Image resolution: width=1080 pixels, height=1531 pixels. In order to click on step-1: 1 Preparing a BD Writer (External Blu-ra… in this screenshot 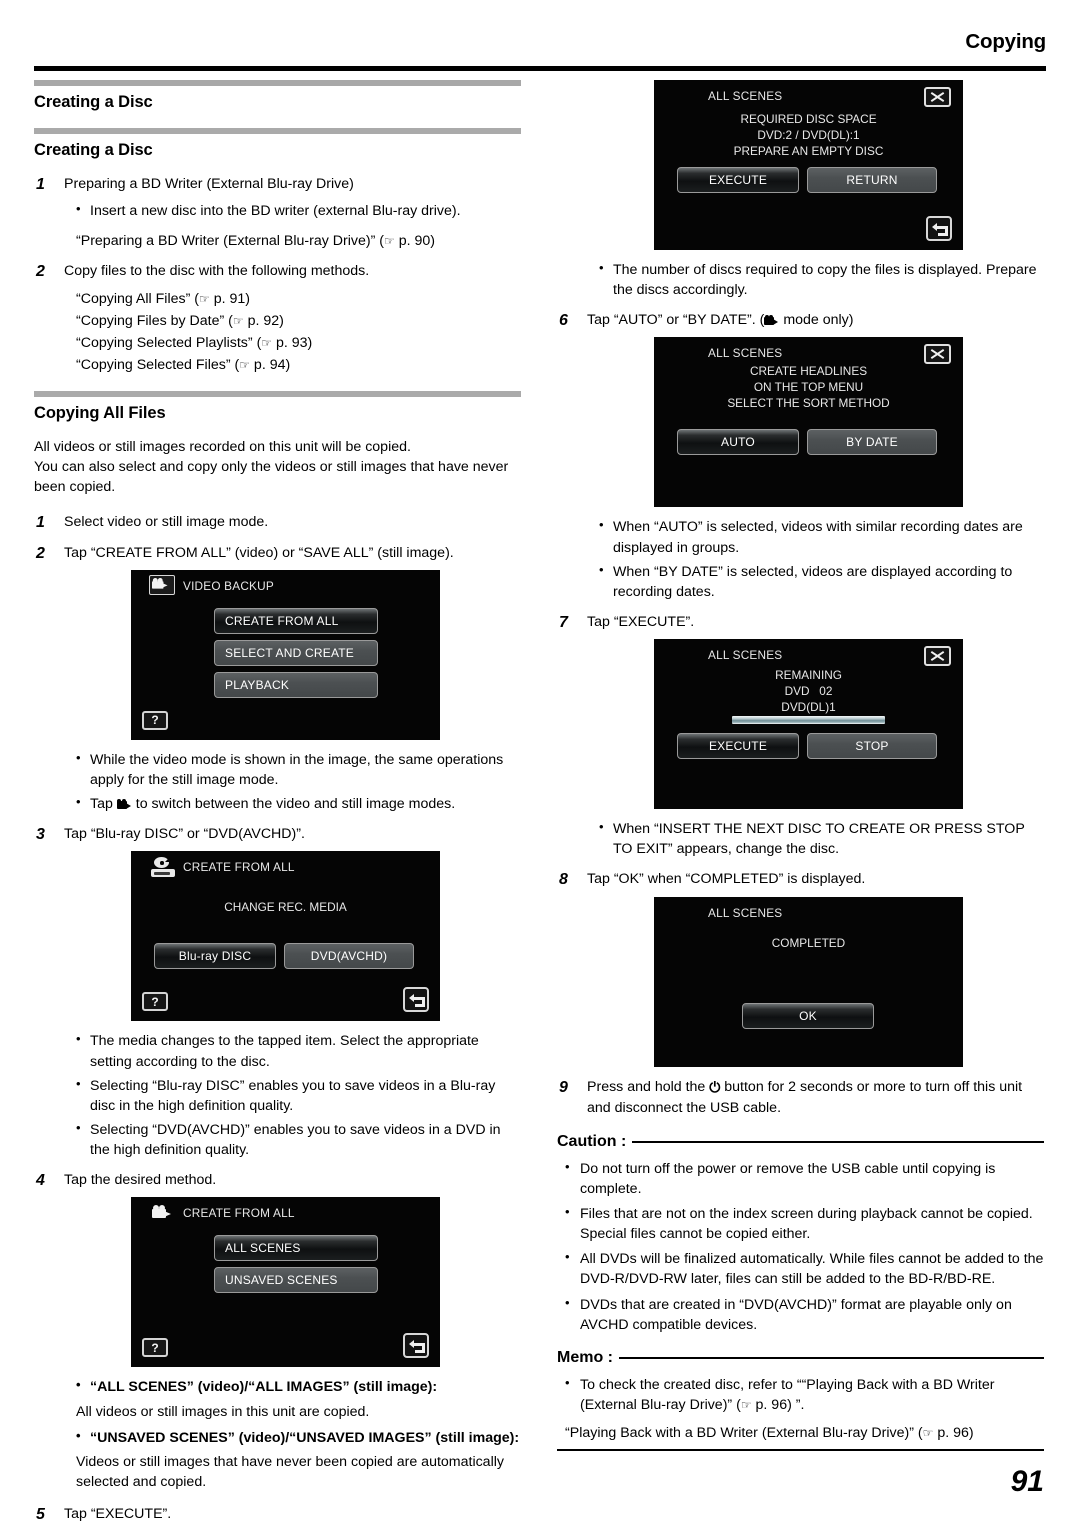, I will do `click(277, 184)`.